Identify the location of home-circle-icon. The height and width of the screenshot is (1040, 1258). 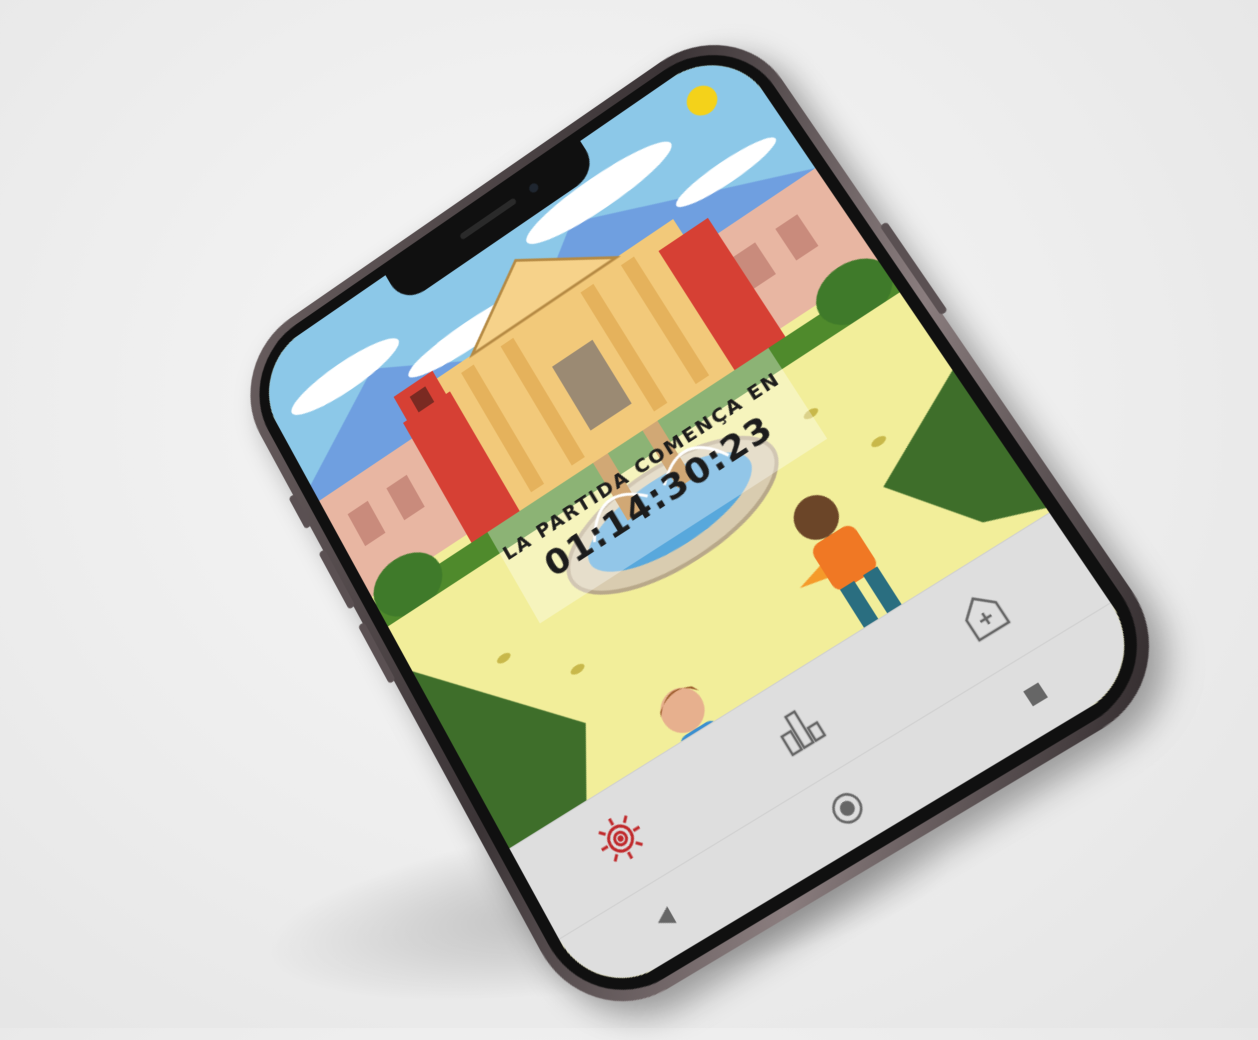
(847, 808).